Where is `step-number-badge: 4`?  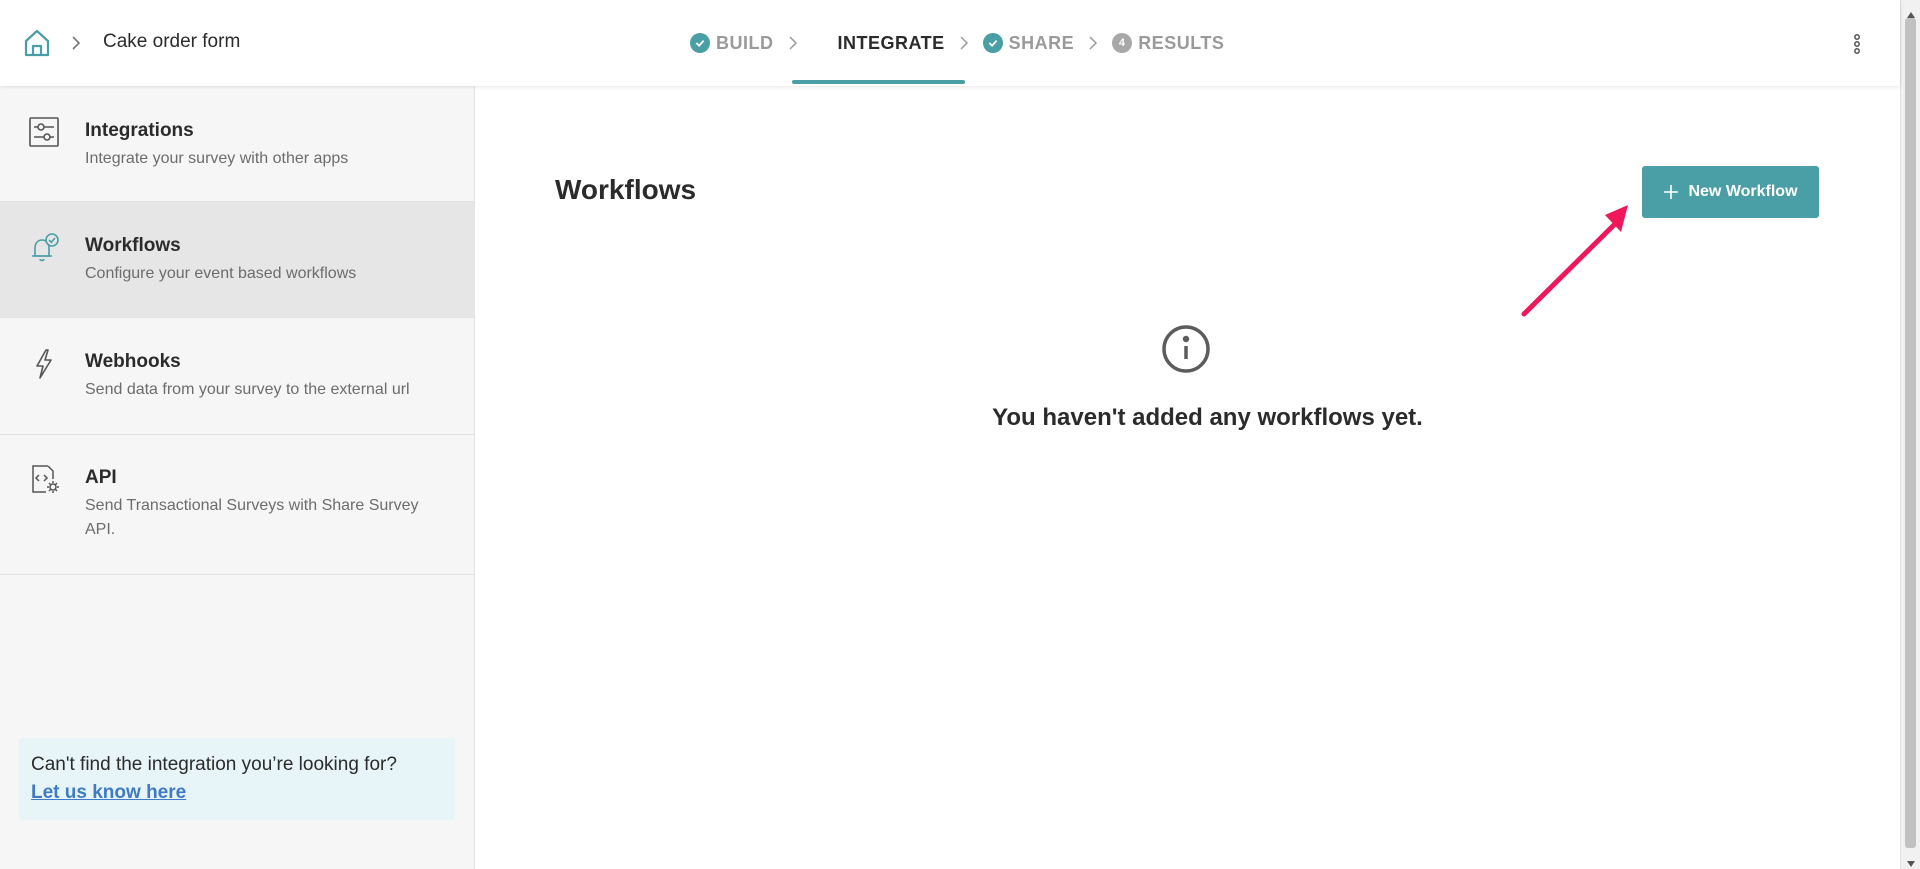
step-number-badge: 4 is located at coordinates (1122, 43).